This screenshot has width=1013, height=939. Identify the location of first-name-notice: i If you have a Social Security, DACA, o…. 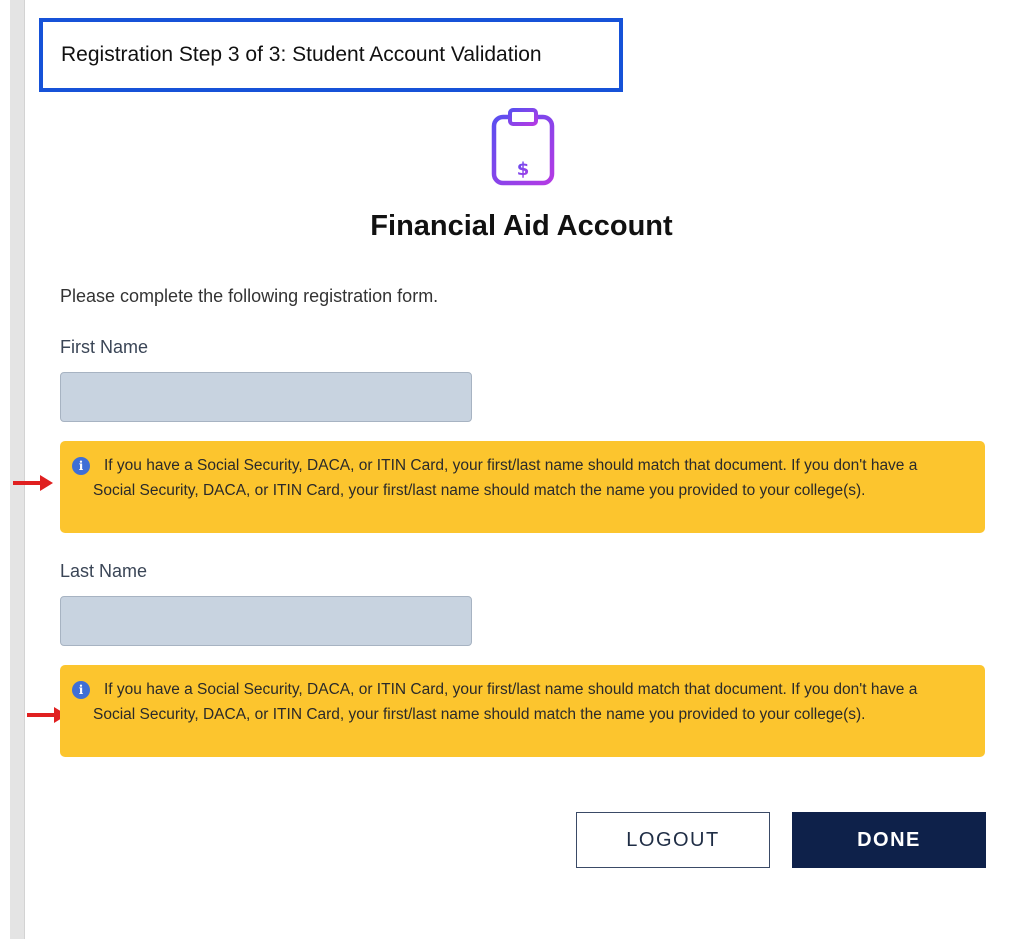
(522, 487).